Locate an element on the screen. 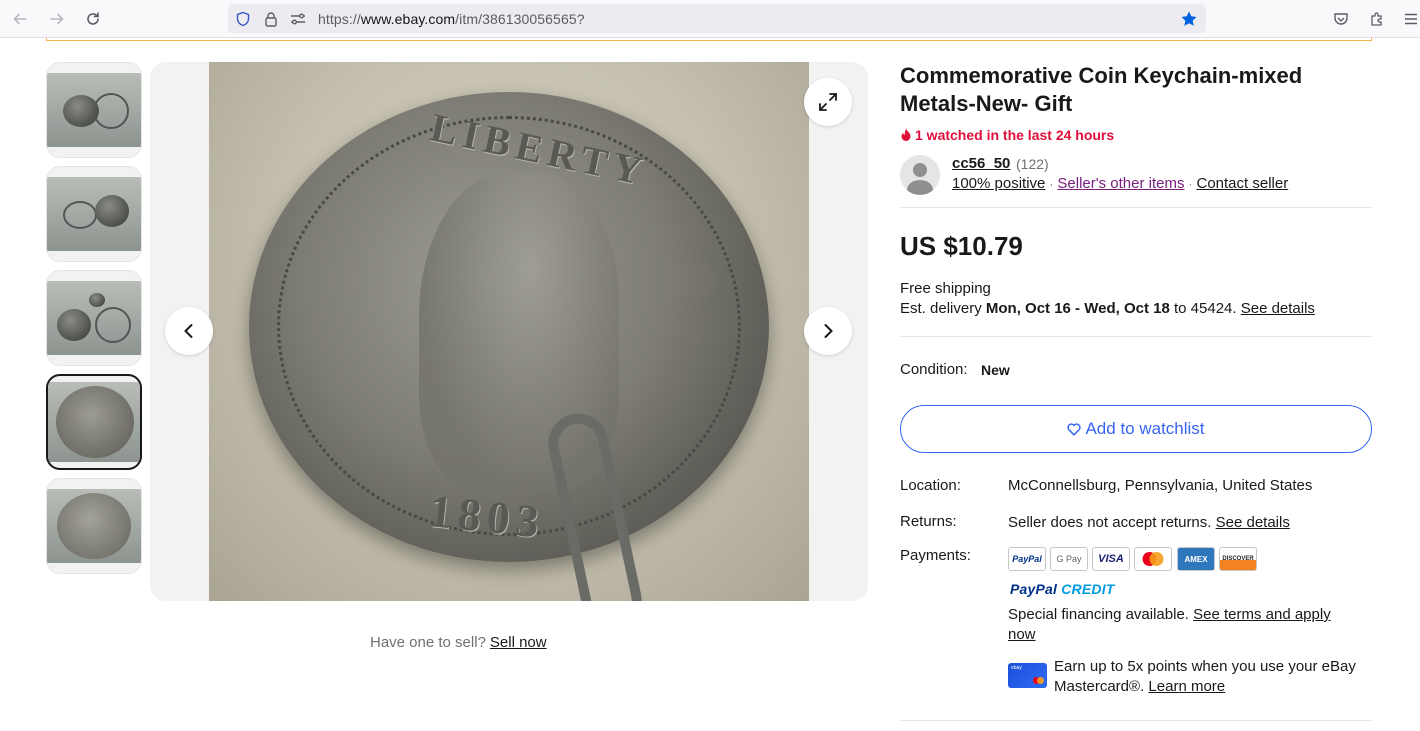 The height and width of the screenshot is (731, 1420). url-text: https://www.ebay.com/itm/386130056565? is located at coordinates (451, 19).